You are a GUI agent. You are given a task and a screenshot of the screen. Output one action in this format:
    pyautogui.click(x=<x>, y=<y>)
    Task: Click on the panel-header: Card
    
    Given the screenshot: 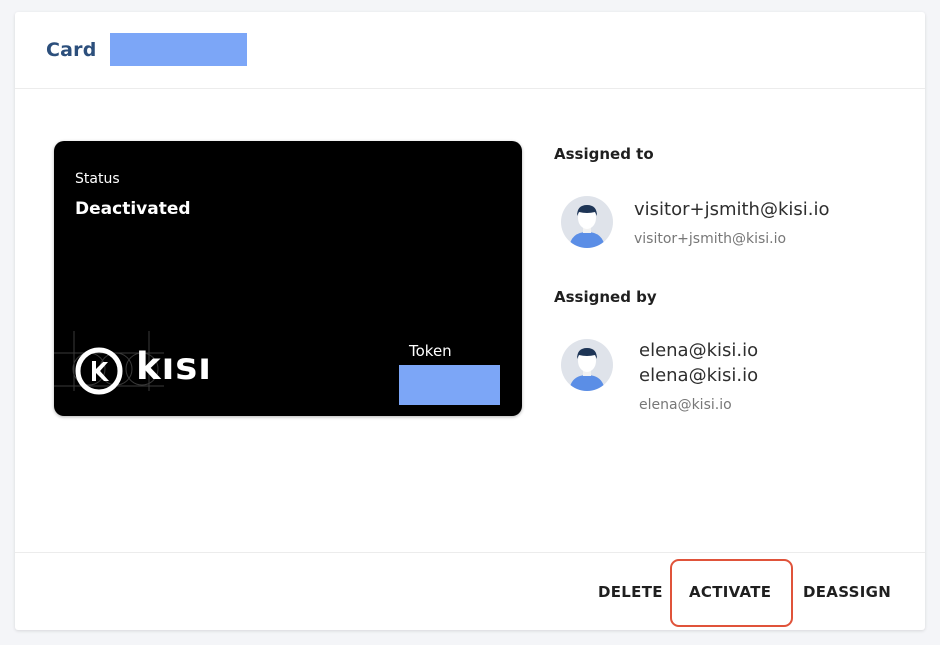 What is the action you would take?
    pyautogui.click(x=470, y=50)
    